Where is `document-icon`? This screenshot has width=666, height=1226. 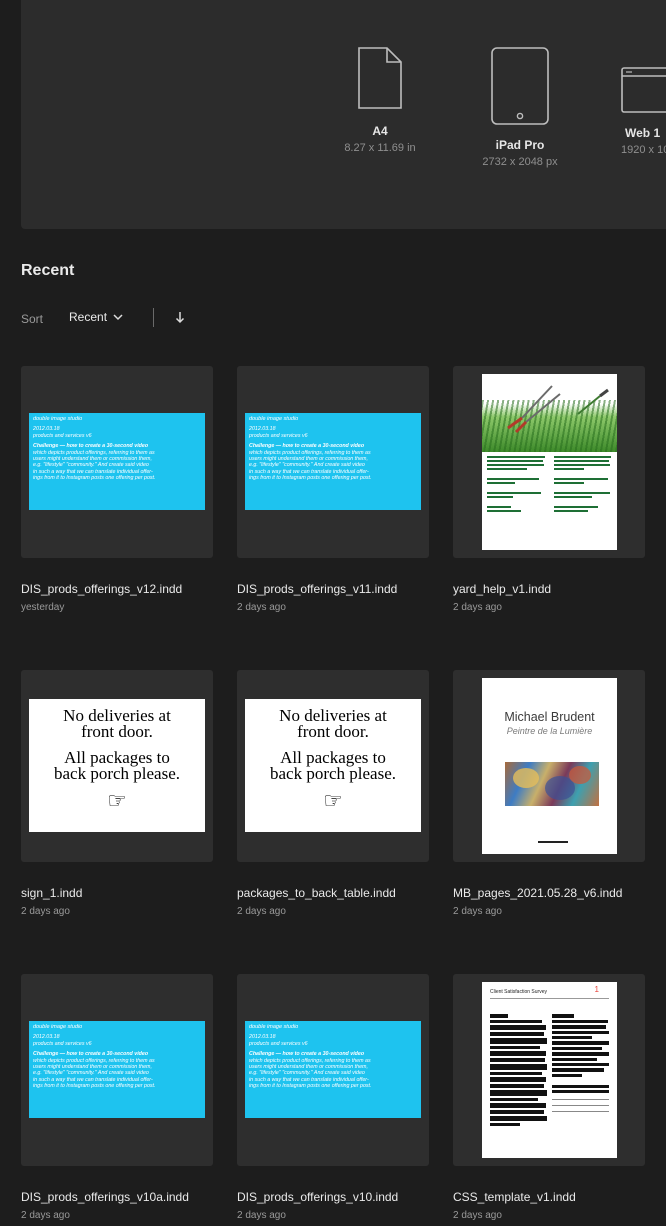 document-icon is located at coordinates (380, 78).